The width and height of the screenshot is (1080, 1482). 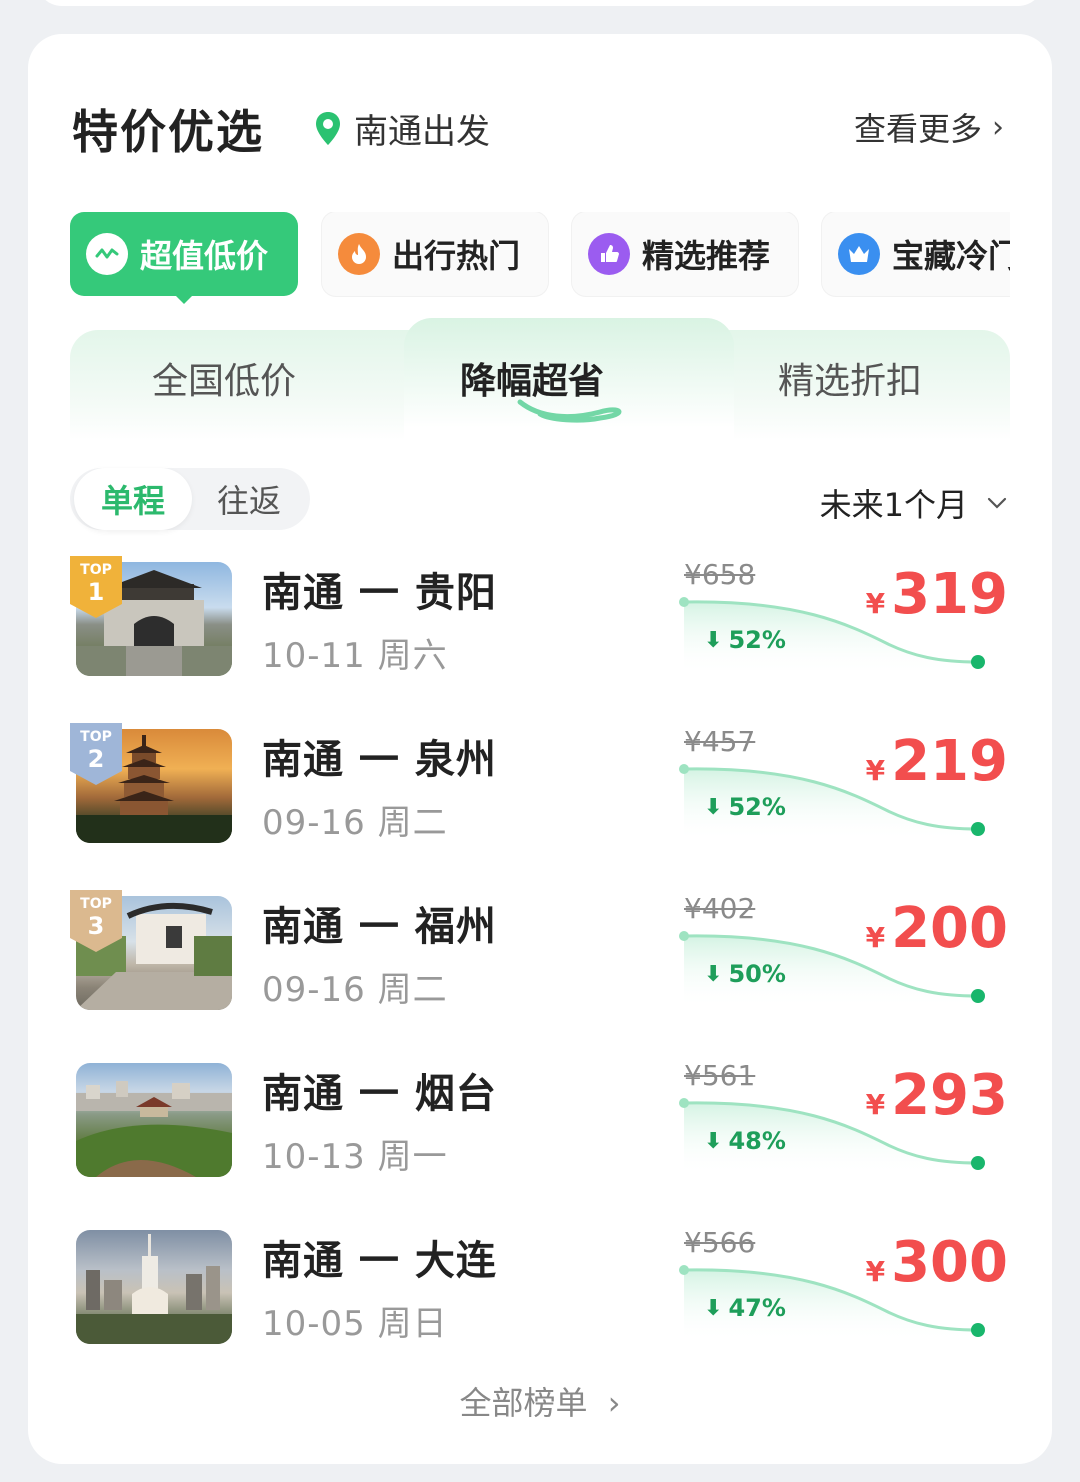 What do you see at coordinates (379, 1094) in the screenshot?
I see `route-name: 南通 一 烟台` at bounding box center [379, 1094].